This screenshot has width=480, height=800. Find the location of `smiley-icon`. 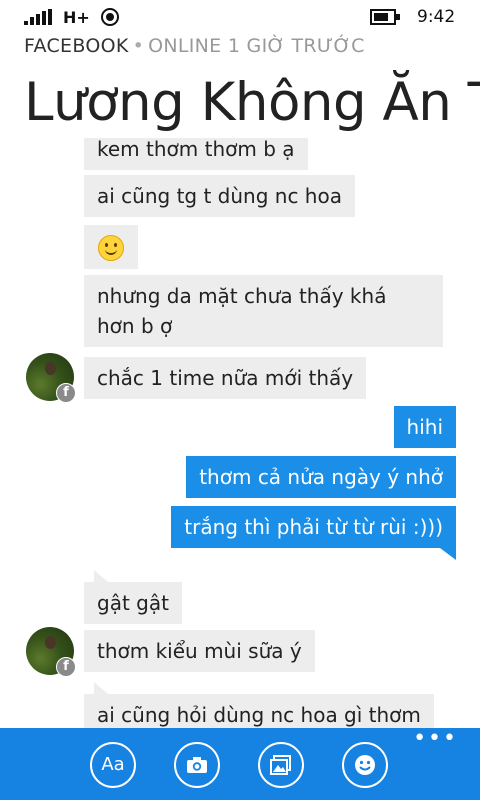

smiley-icon is located at coordinates (365, 765).